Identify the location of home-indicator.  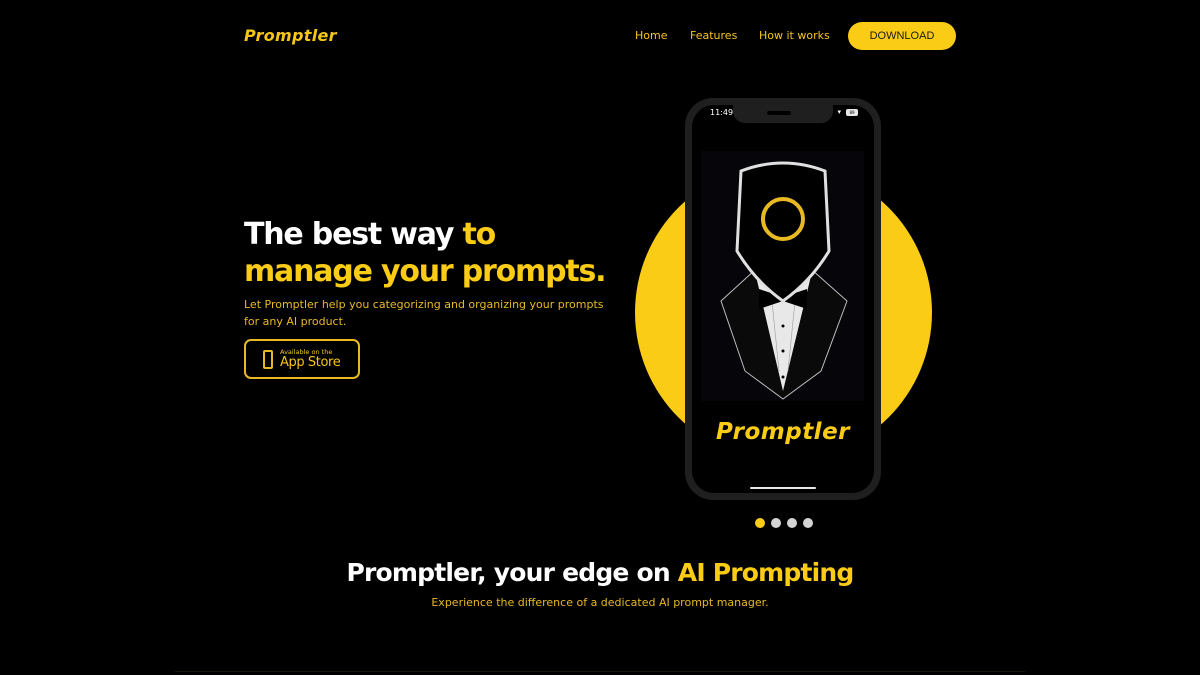
(783, 488).